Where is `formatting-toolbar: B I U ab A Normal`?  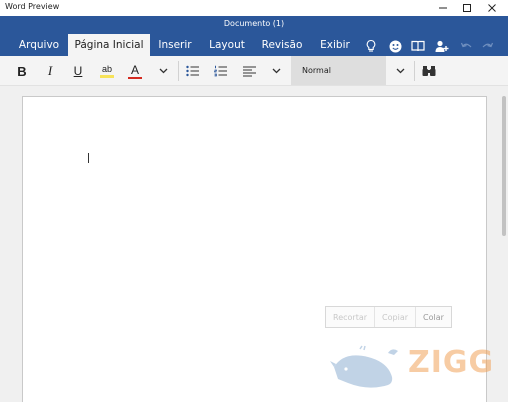 formatting-toolbar: B I U ab A Normal is located at coordinates (254, 71).